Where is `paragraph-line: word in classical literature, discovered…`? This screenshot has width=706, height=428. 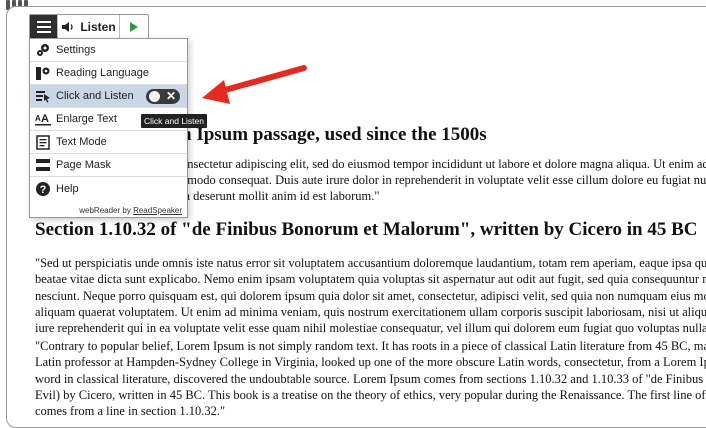 paragraph-line: word in classical literature, discovered… is located at coordinates (370, 378).